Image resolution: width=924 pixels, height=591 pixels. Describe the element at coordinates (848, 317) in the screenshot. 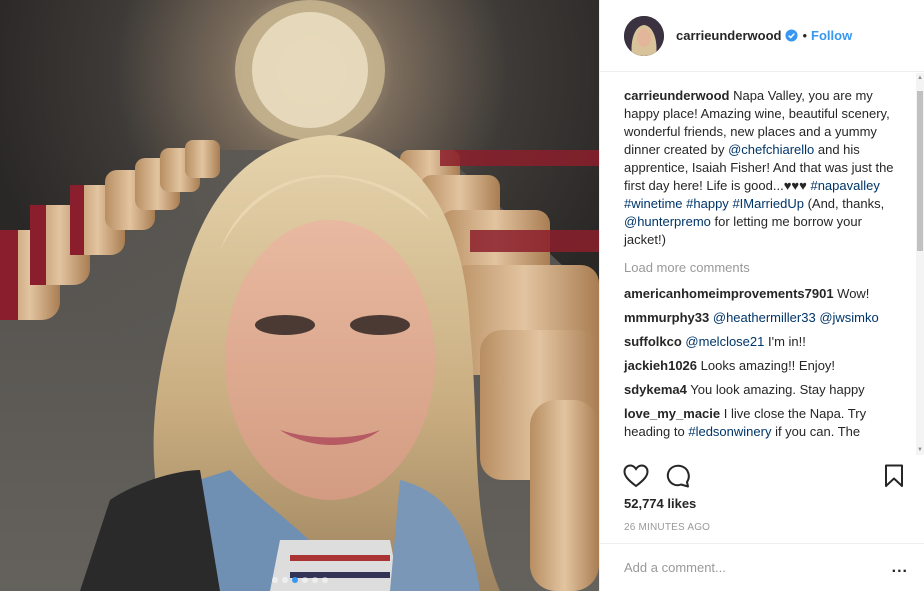

I see `mention-link: @jwsimko` at that location.